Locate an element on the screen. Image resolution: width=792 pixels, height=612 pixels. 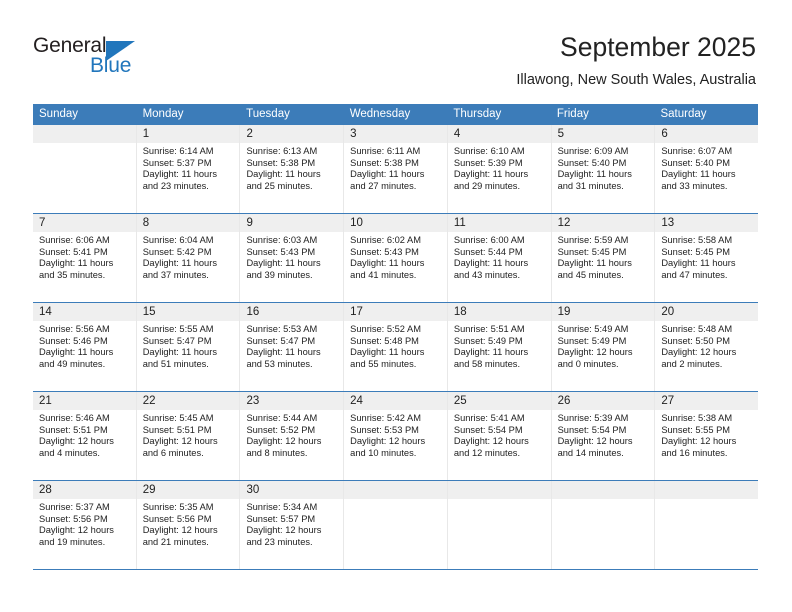
day-number: 2 is located at coordinates (292, 134).